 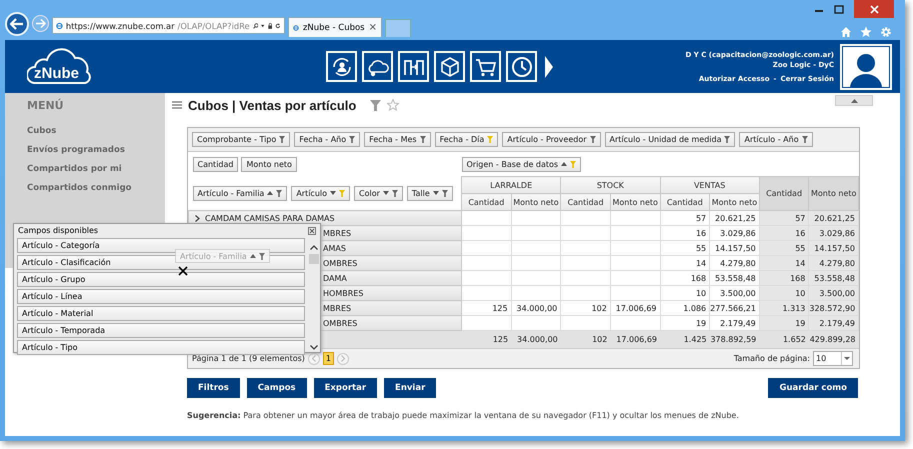 I want to click on clock-icon, so click(x=521, y=66).